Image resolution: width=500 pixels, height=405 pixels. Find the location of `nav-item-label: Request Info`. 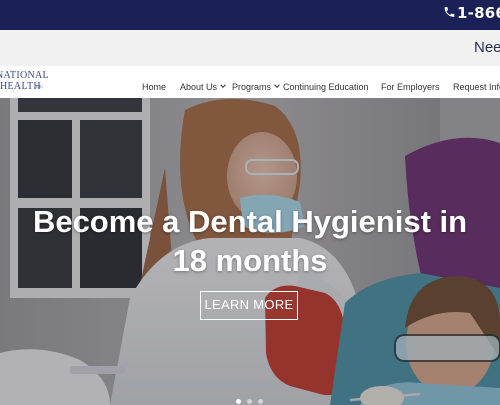

nav-item-label: Request Info is located at coordinates (476, 87).